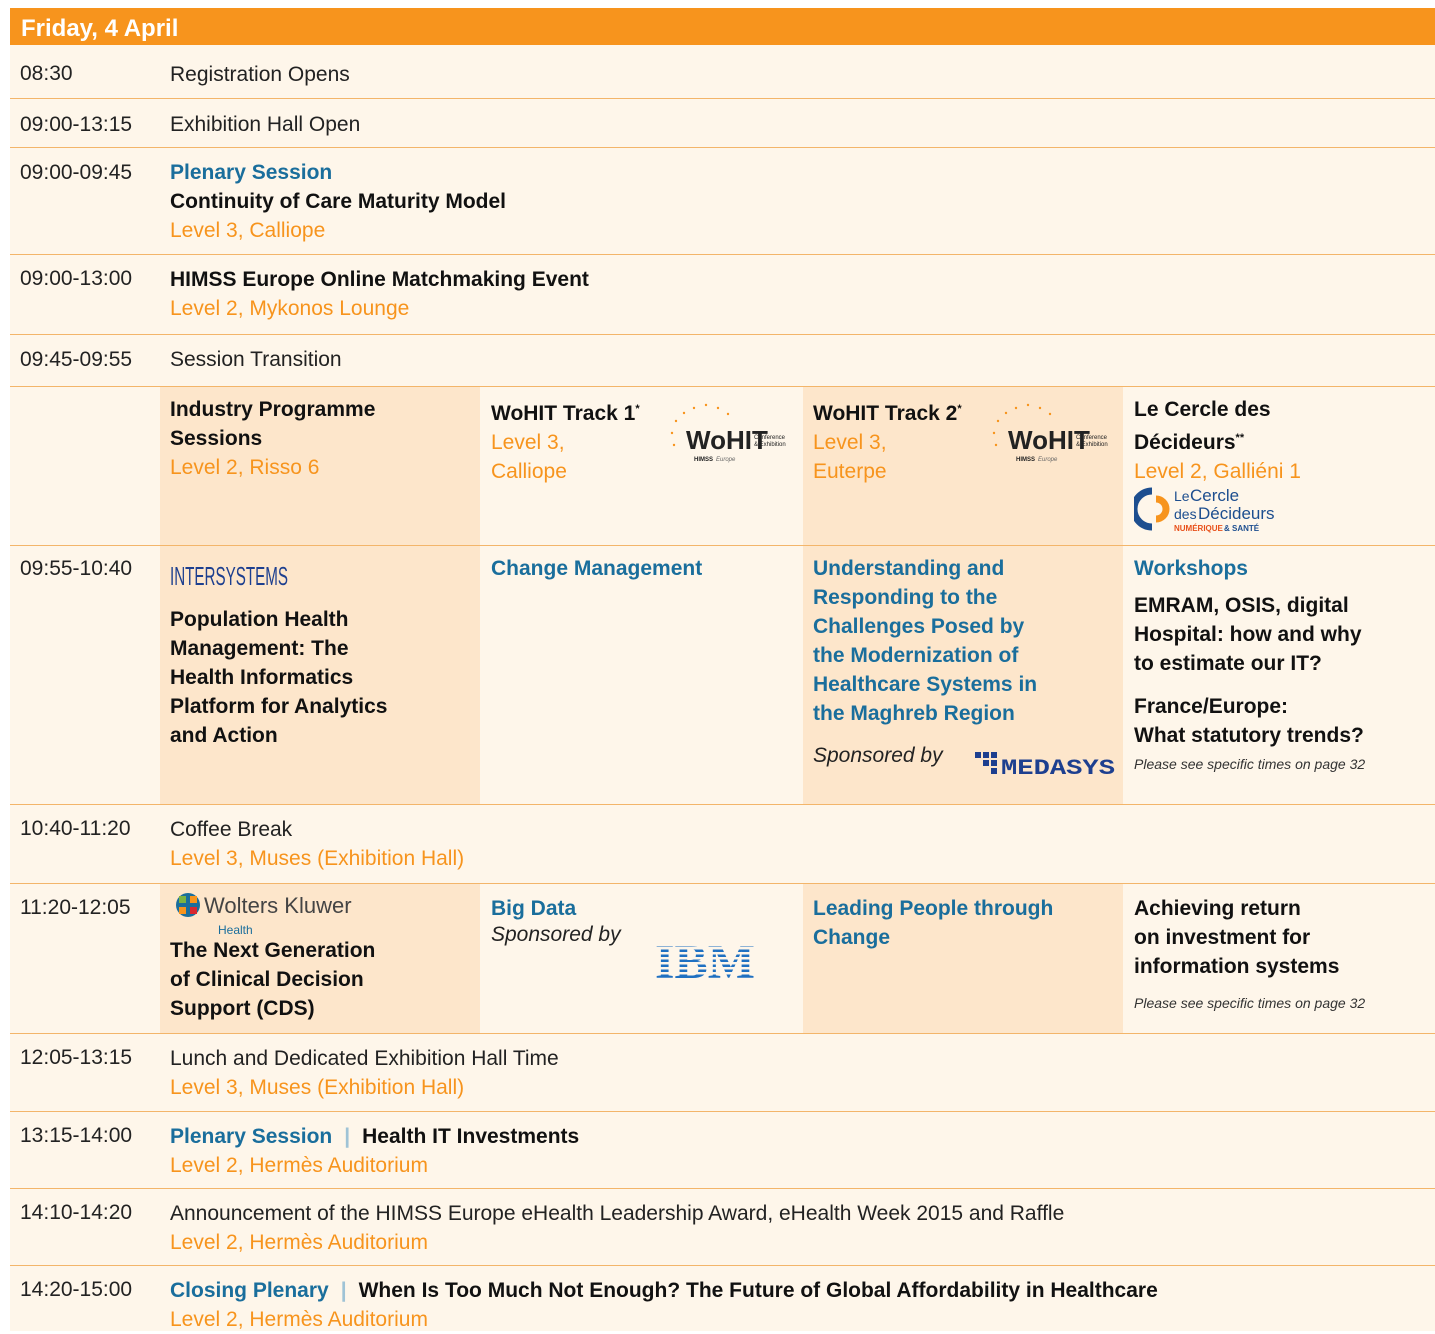 This screenshot has height=1334, width=1435. Describe the element at coordinates (963, 958) in the screenshot. I see `session-cell: Leading People through Change` at that location.